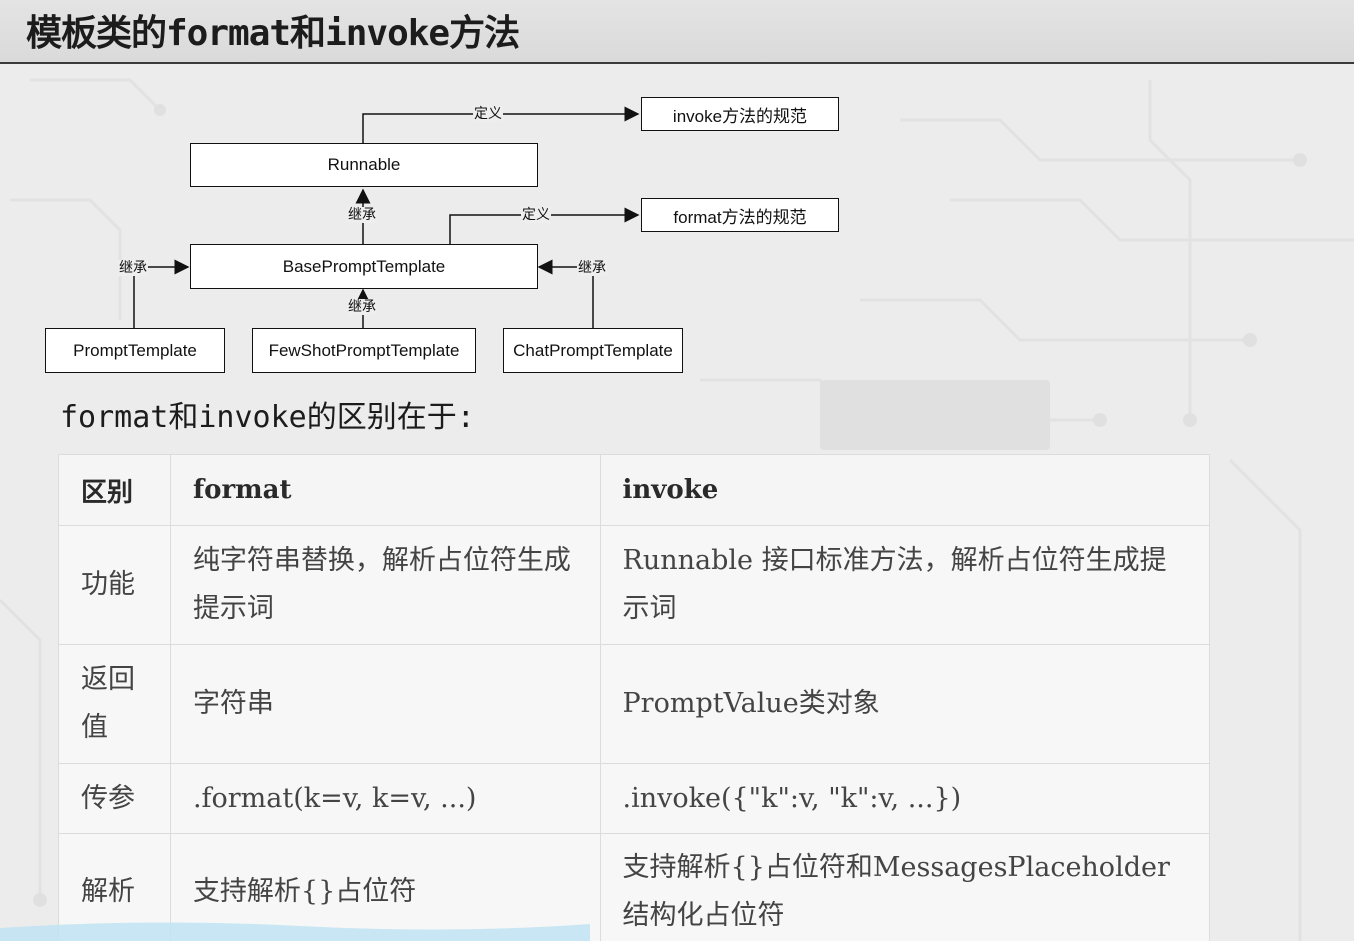 This screenshot has height=941, width=1354. Describe the element at coordinates (273, 33) in the screenshot. I see `page-title: 模板类的format和invoke方法` at that location.